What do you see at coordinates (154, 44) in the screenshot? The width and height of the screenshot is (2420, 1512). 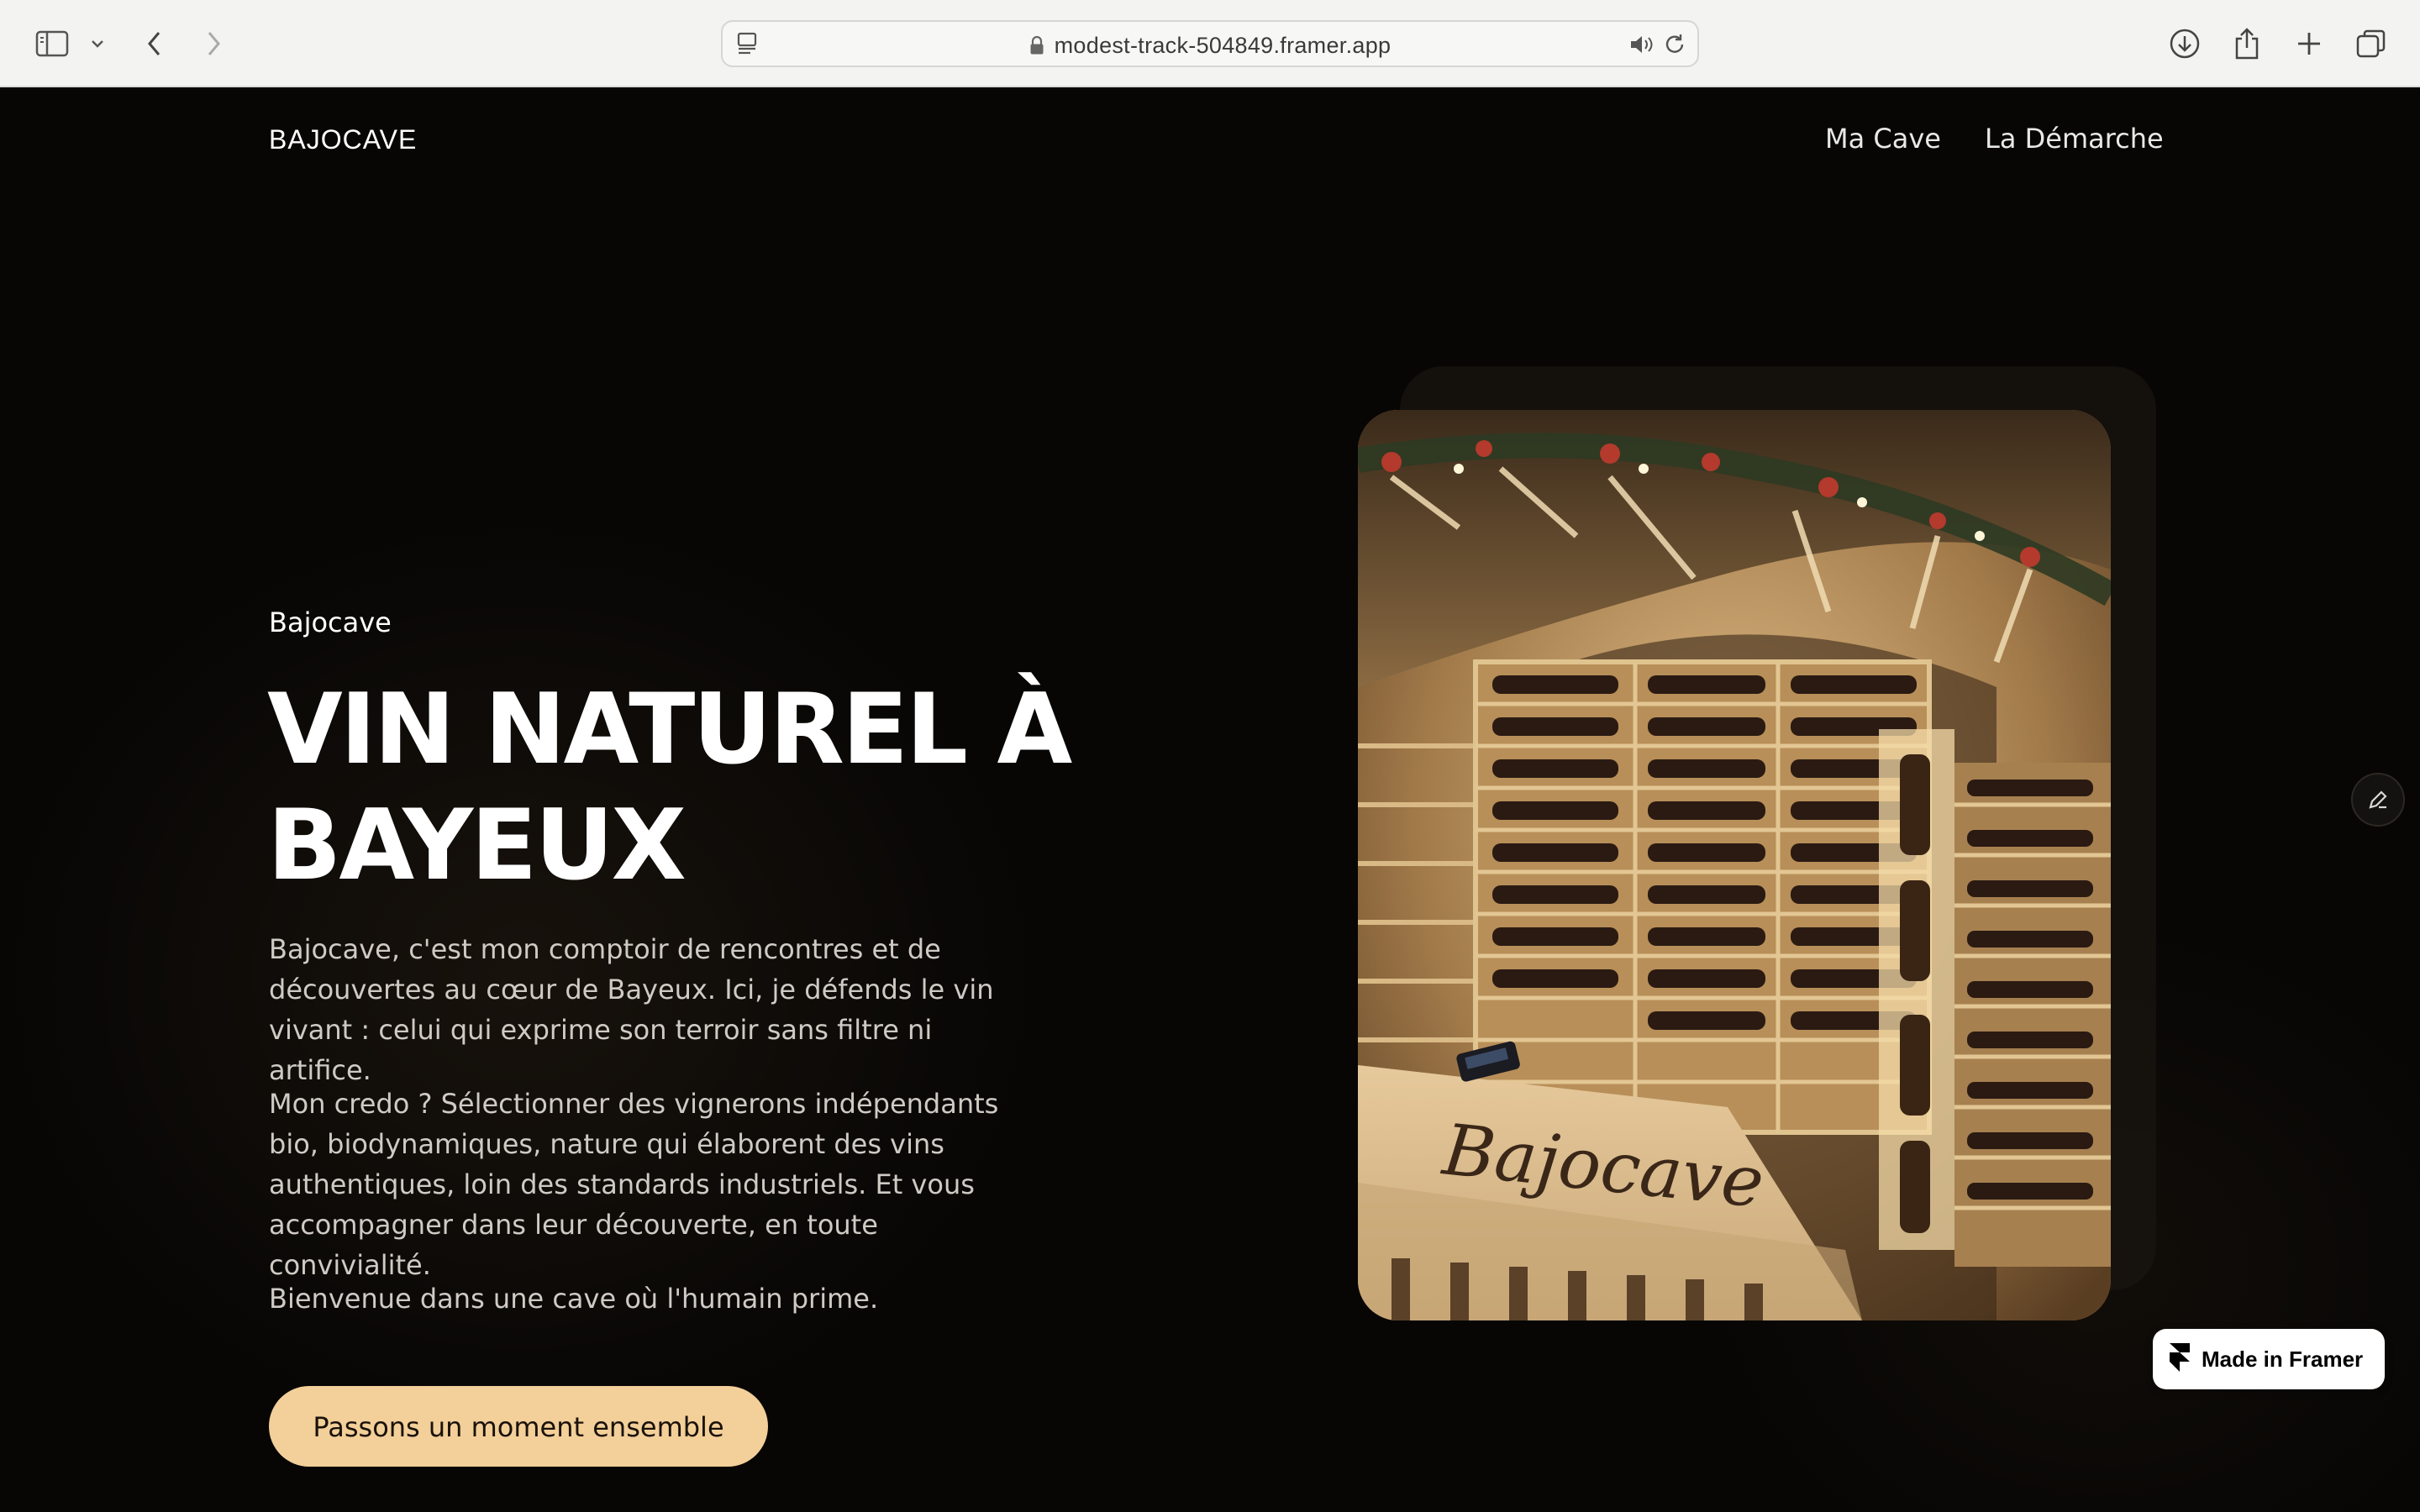 I see `back-arrow-icon` at bounding box center [154, 44].